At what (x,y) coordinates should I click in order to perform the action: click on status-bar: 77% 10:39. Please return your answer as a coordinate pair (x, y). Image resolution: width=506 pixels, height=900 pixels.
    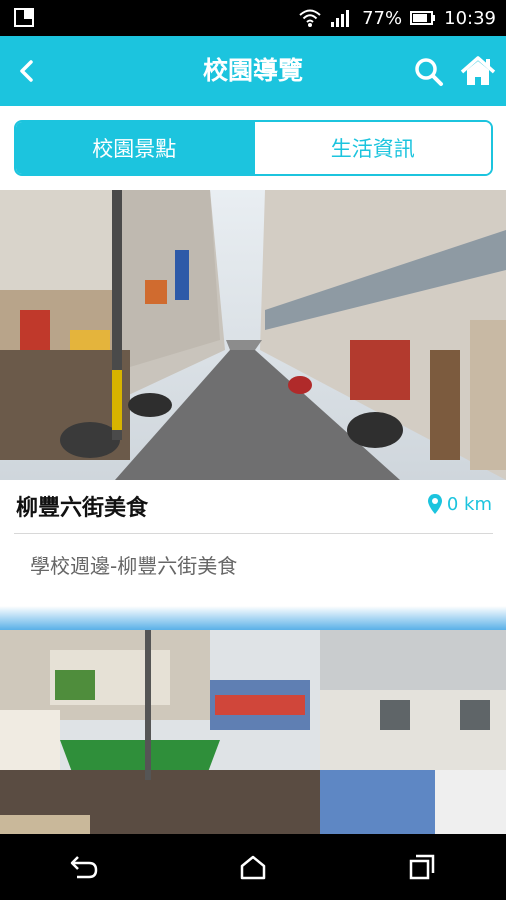
    Looking at the image, I should click on (253, 18).